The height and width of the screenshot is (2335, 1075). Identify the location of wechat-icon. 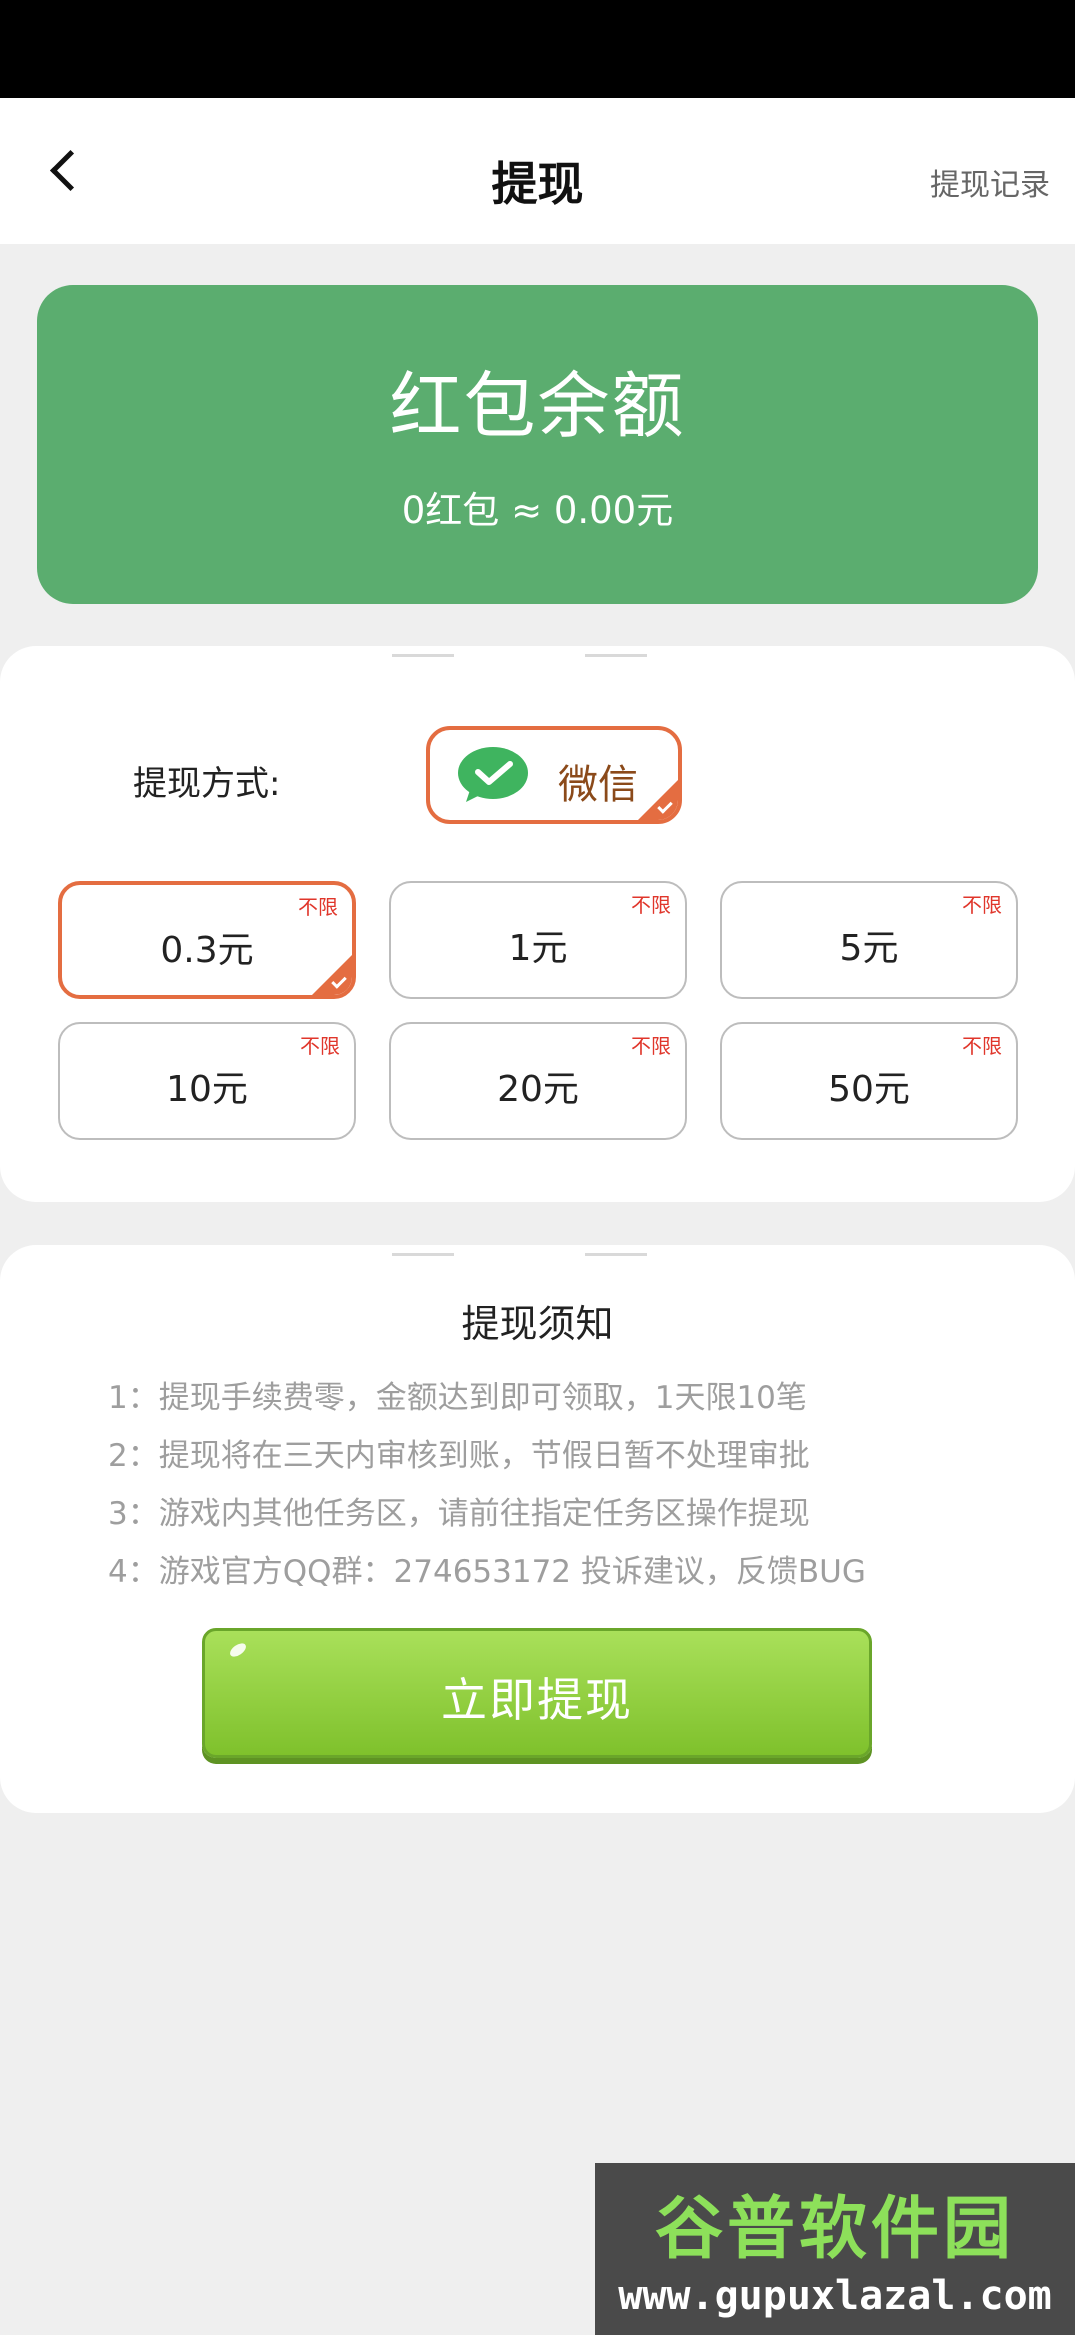
(493, 774).